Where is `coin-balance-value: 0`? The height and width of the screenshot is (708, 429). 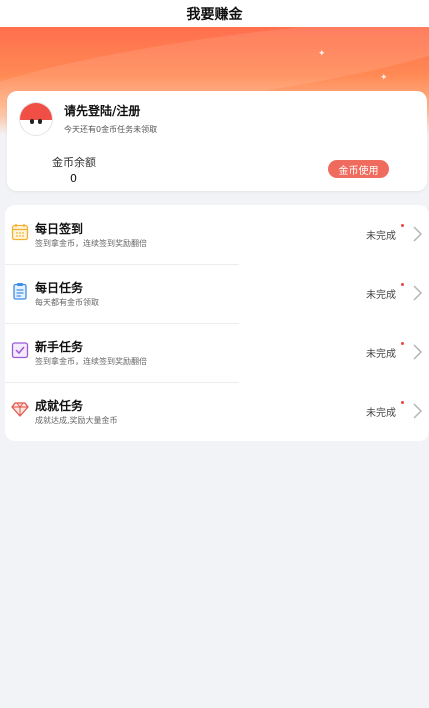
coin-balance-value: 0 is located at coordinates (73, 178).